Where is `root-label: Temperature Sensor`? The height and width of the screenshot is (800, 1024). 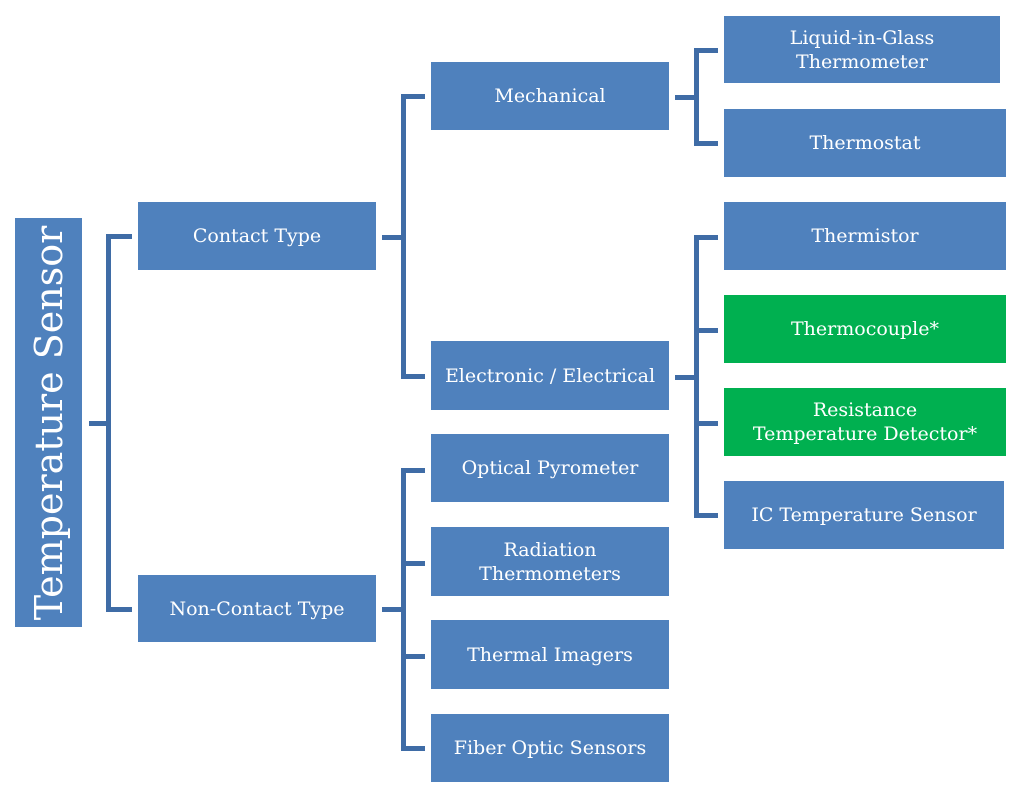
root-label: Temperature Sensor is located at coordinates (48, 422).